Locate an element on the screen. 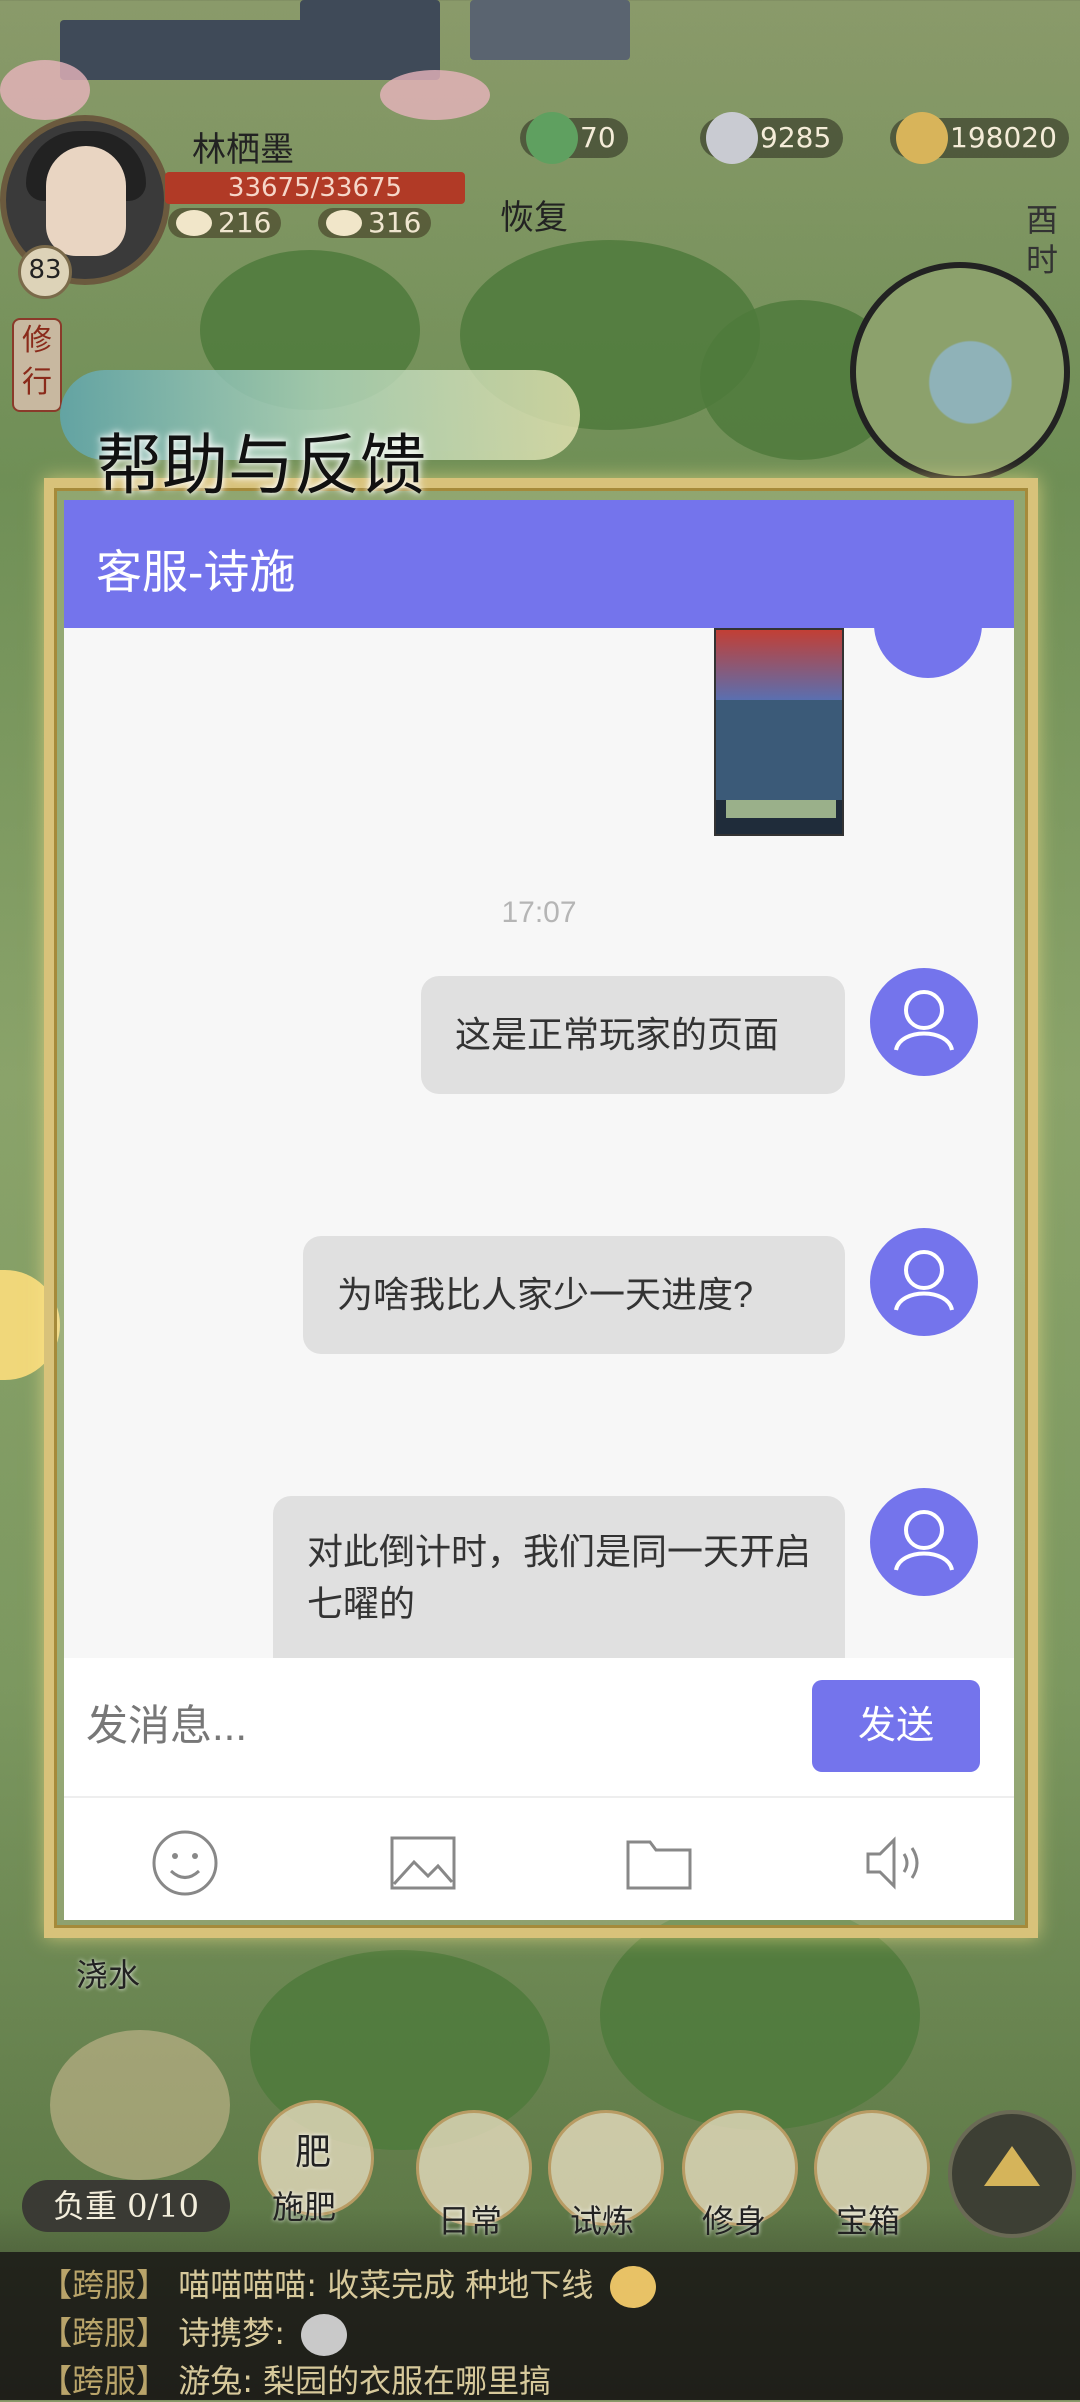 The image size is (1080, 2402). jade-value: 70 is located at coordinates (598, 137).